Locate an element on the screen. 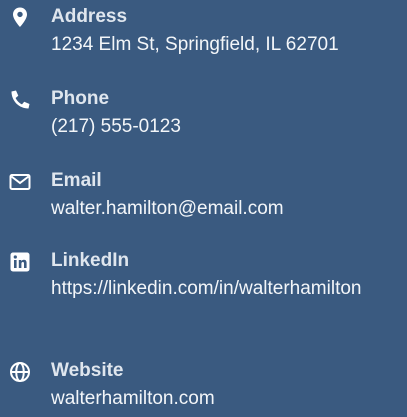  envelope-icon is located at coordinates (20, 182).